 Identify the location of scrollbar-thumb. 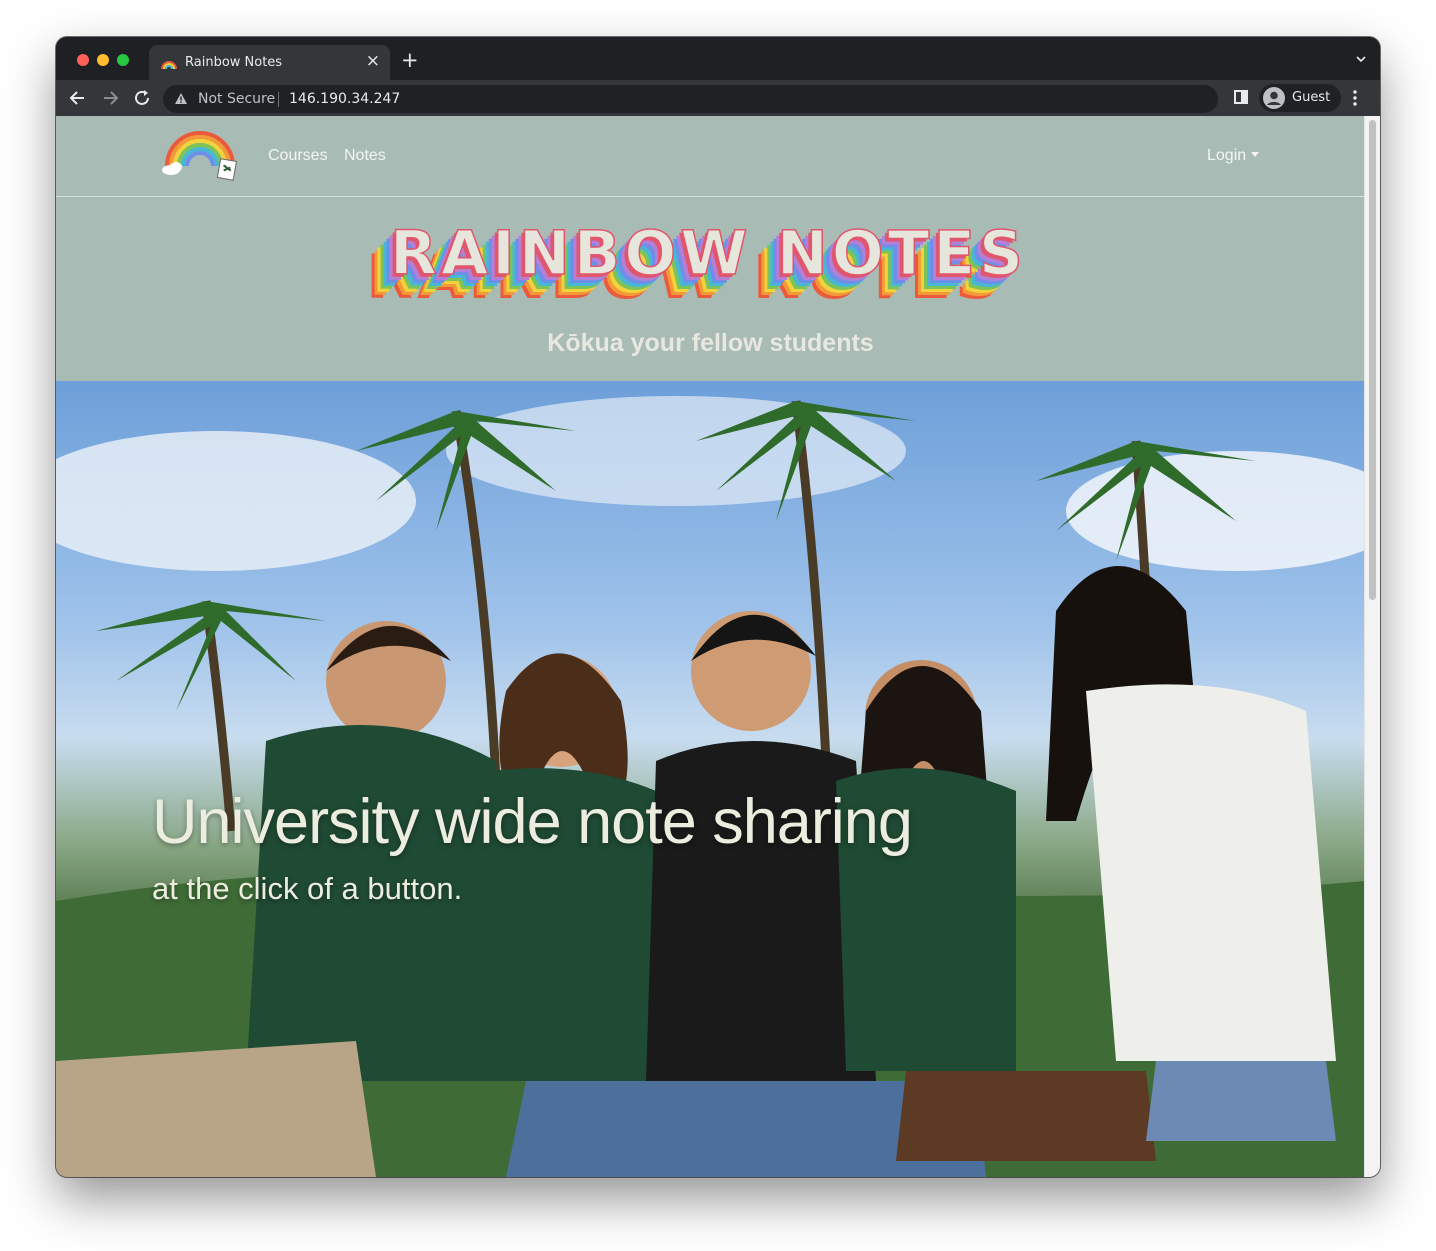
(1372, 360).